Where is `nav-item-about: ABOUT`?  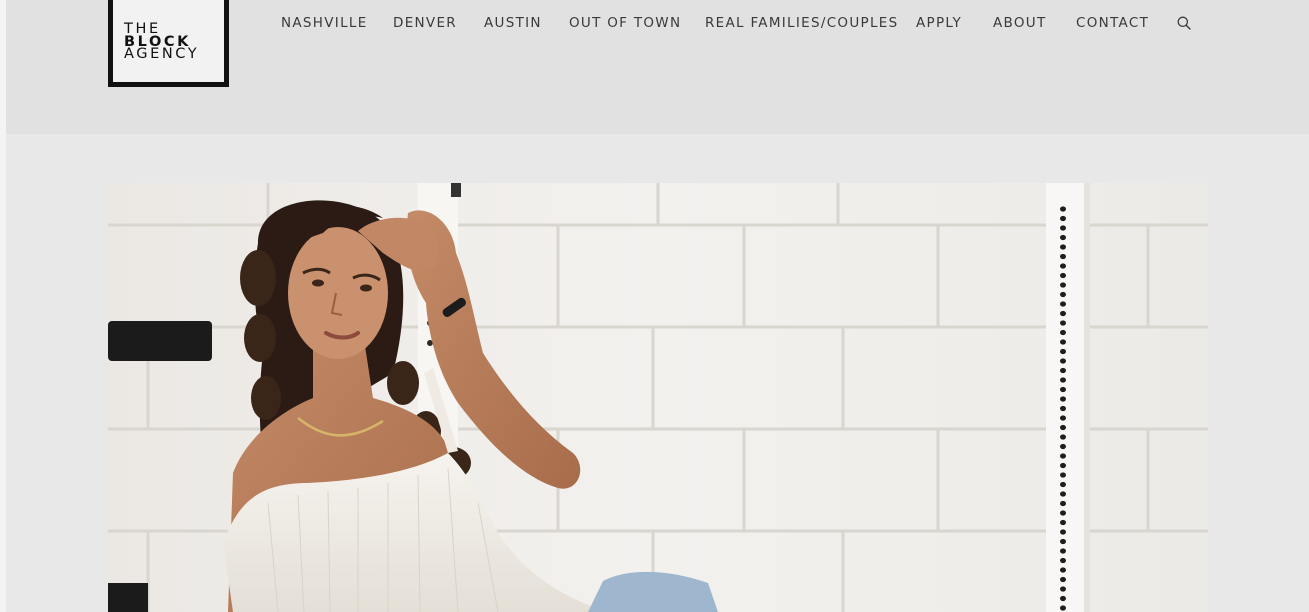 nav-item-about: ABOUT is located at coordinates (1020, 23).